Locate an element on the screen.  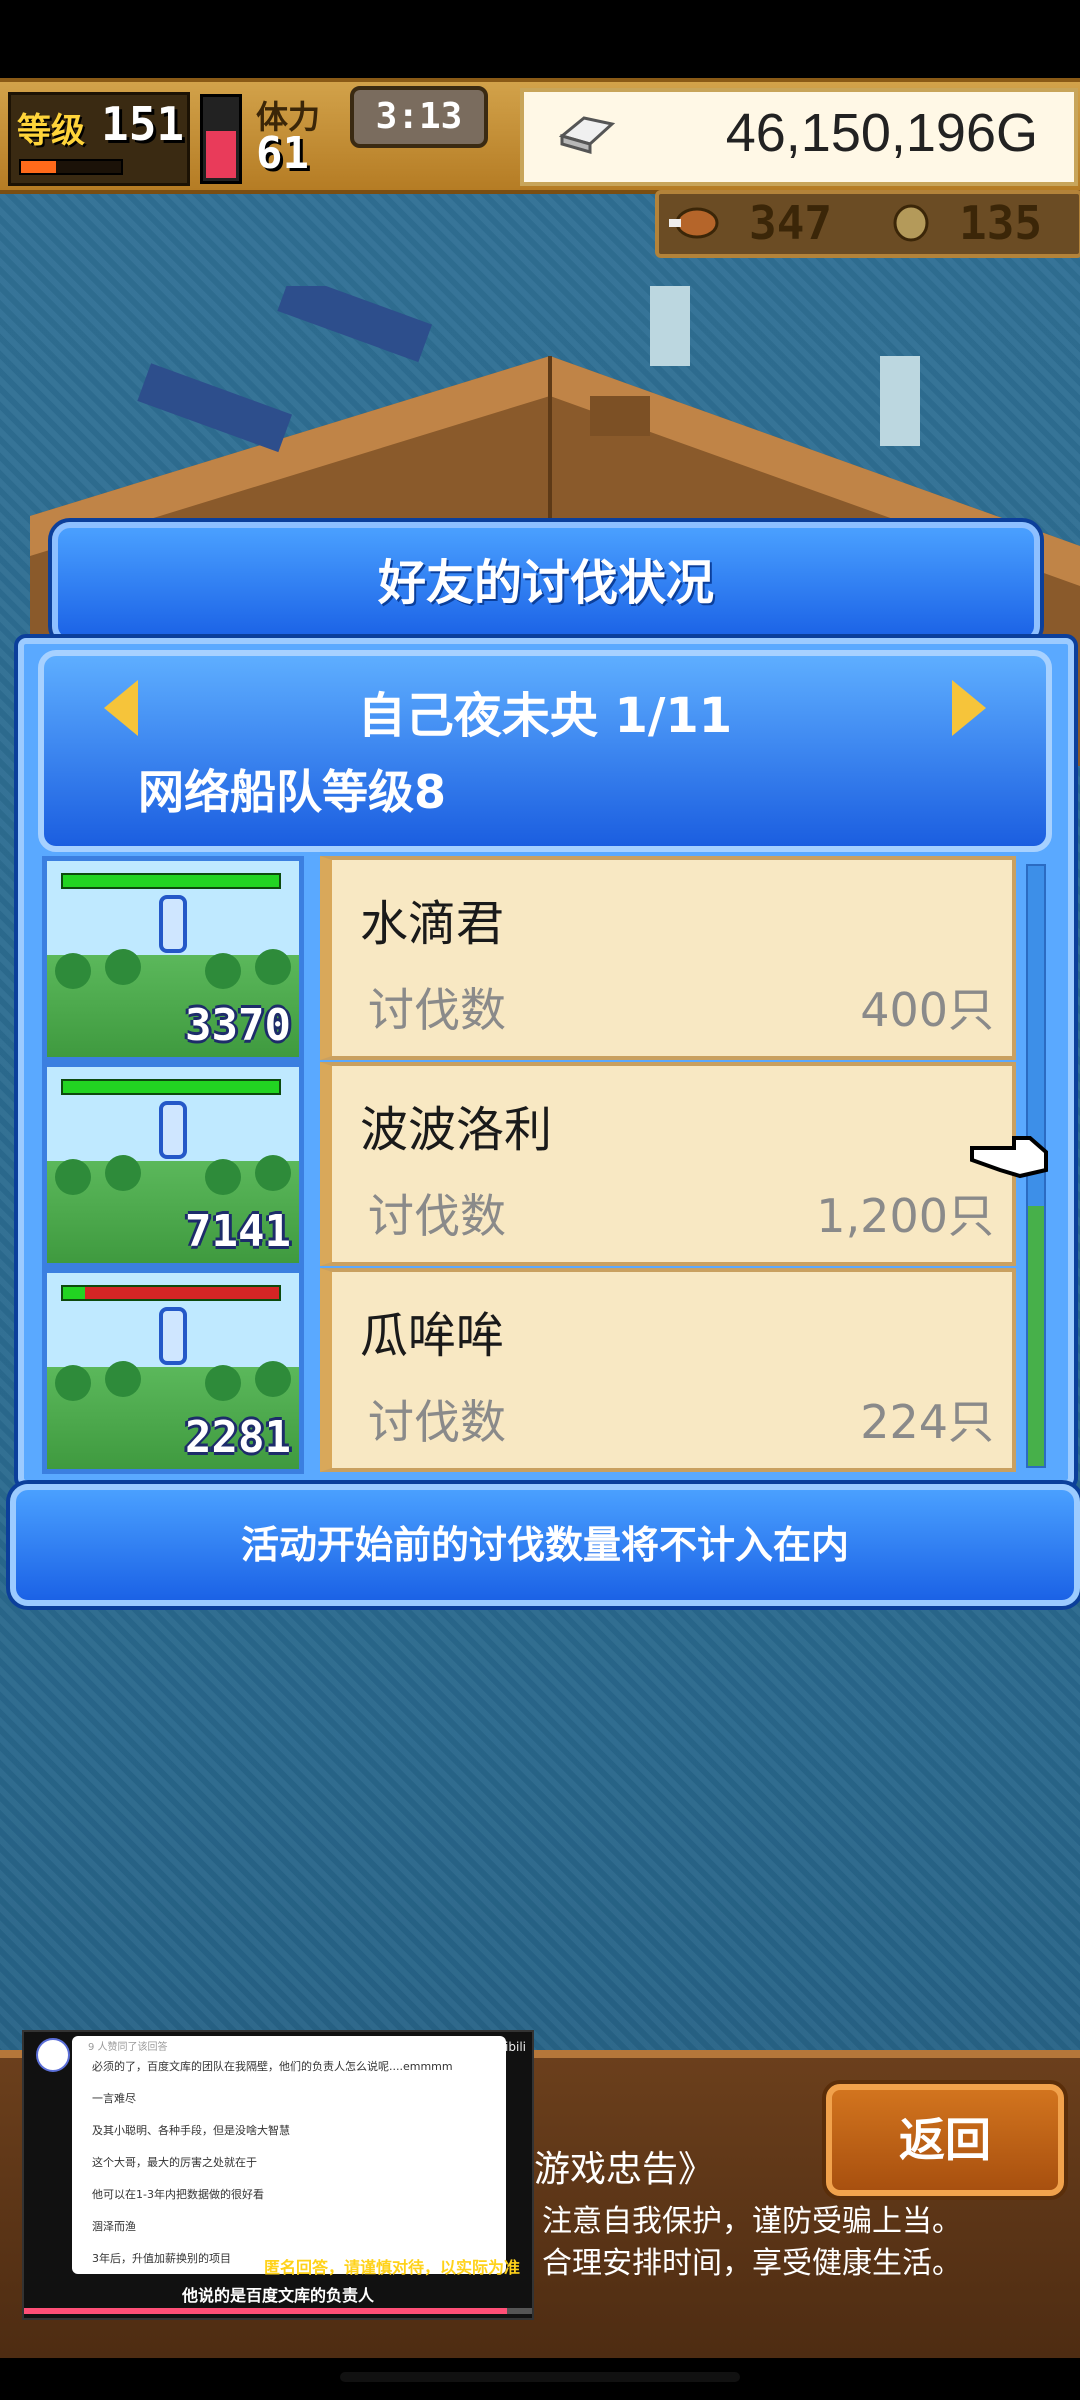
exp-bar is located at coordinates (71, 167).